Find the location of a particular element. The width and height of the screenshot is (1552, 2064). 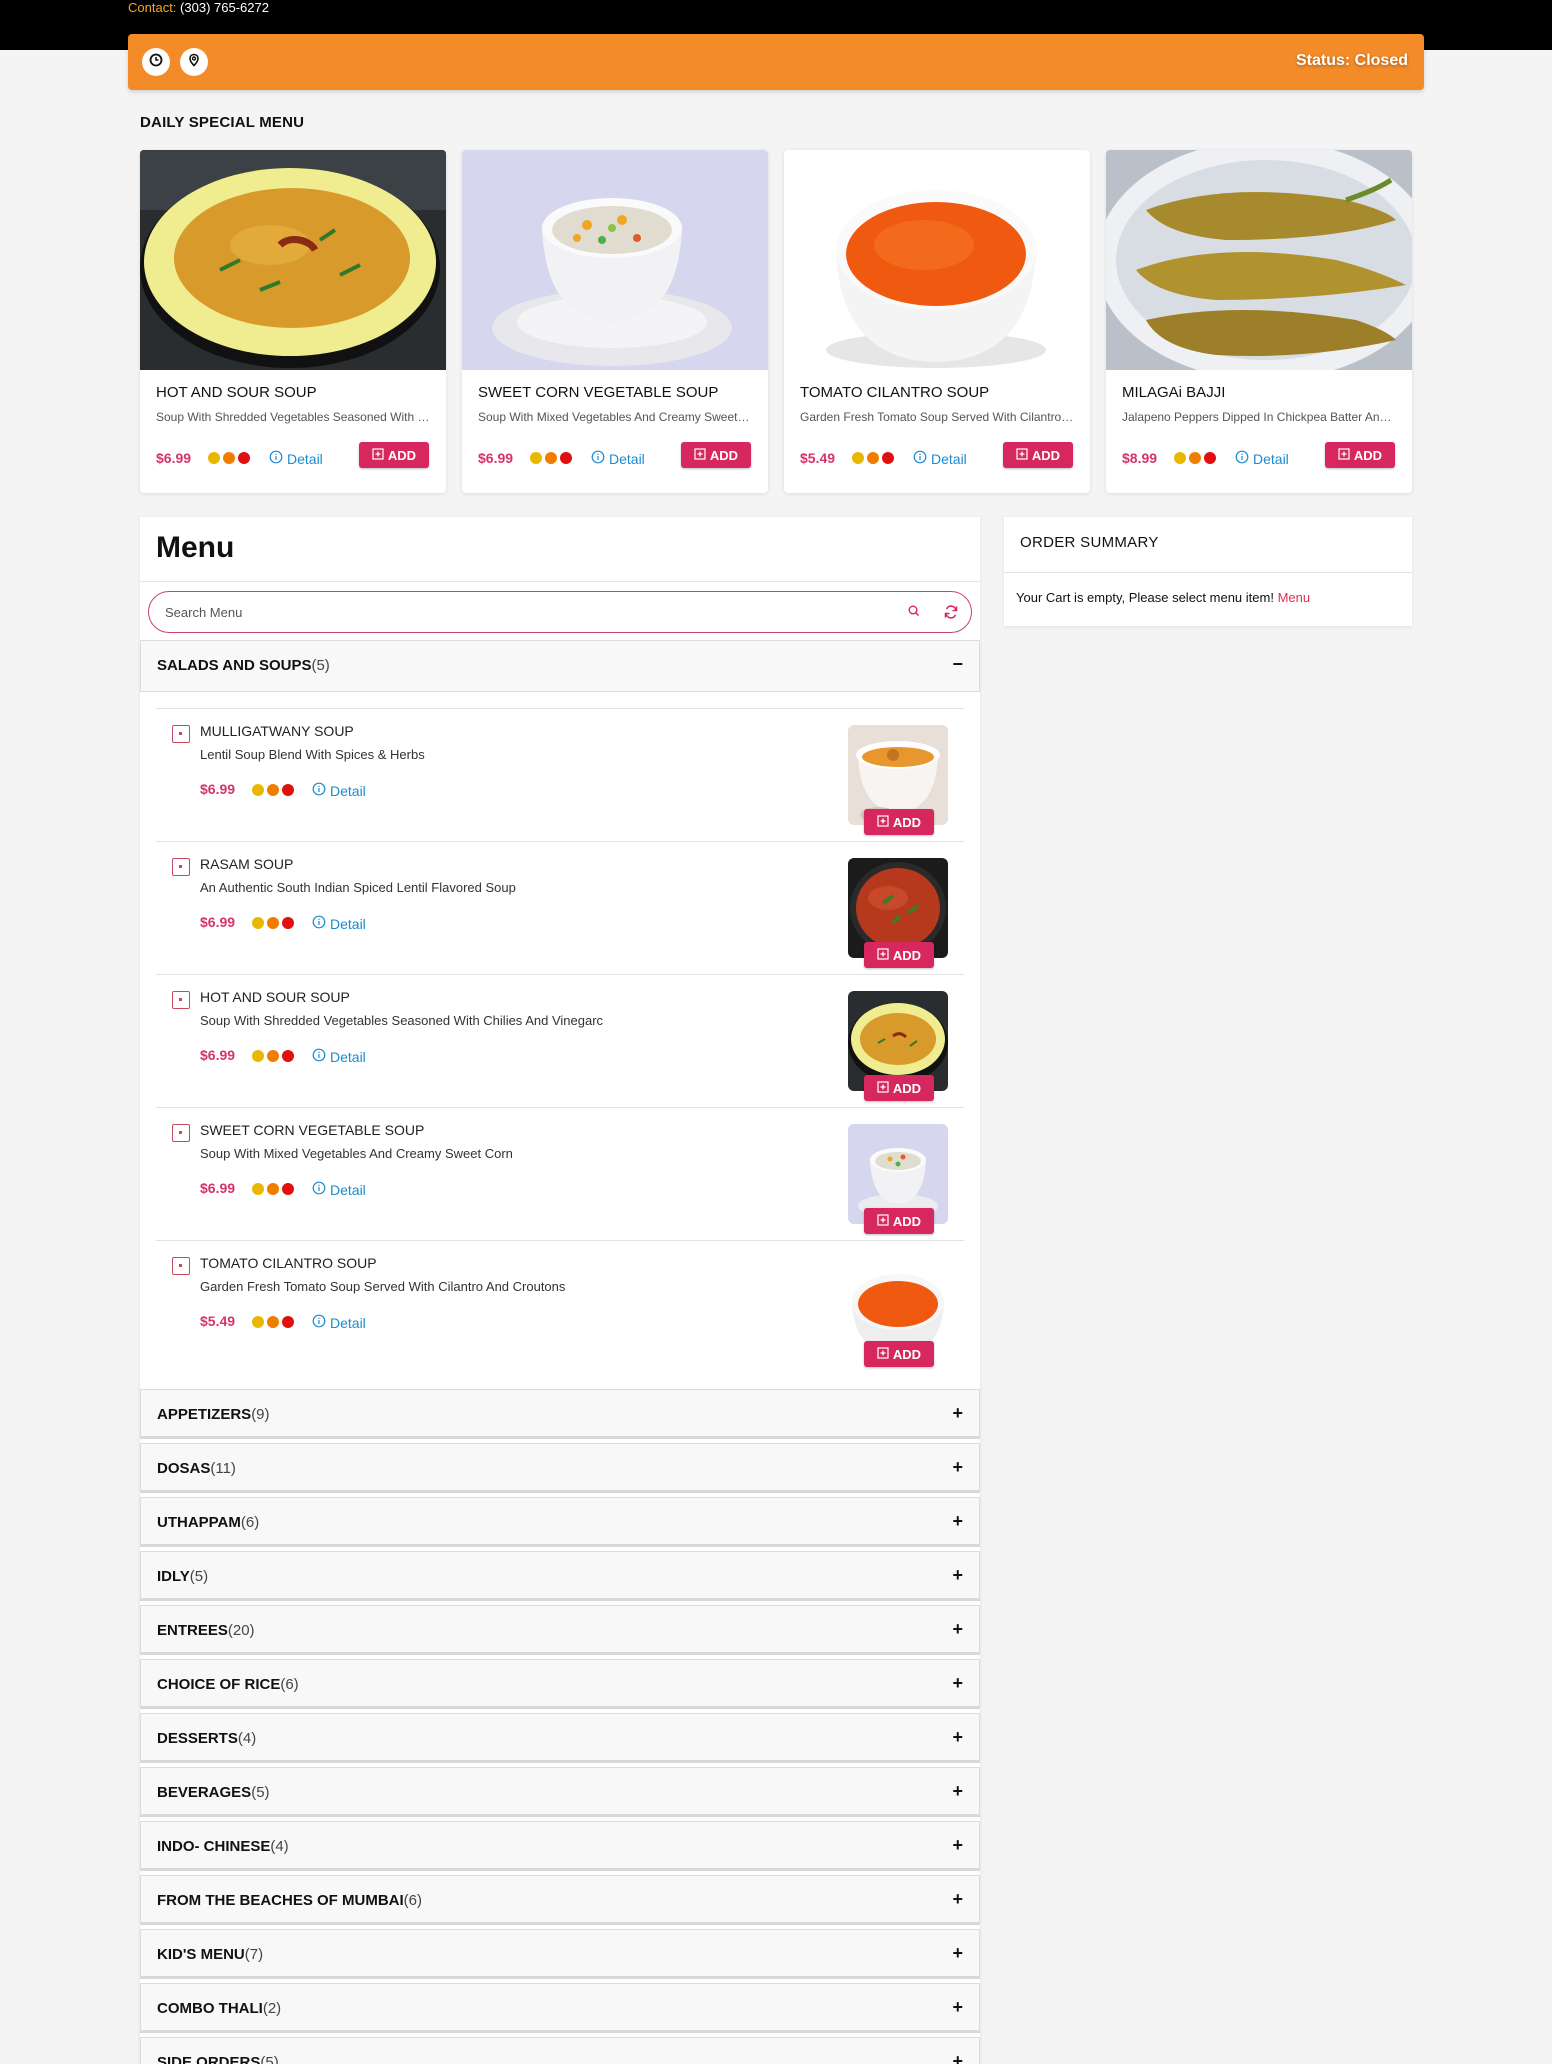

dish-price: $6.99 is located at coordinates (174, 458).